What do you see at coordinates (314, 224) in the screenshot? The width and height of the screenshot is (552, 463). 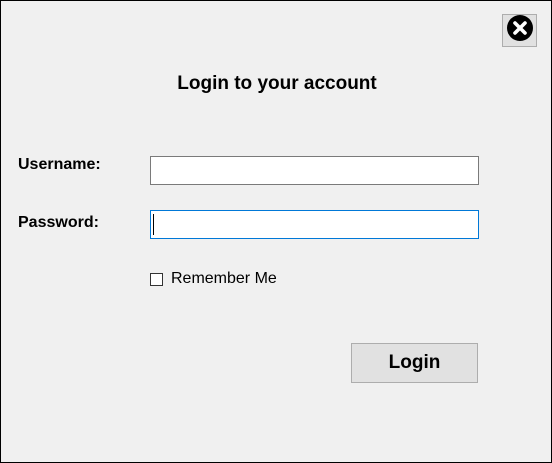 I see `password-input` at bounding box center [314, 224].